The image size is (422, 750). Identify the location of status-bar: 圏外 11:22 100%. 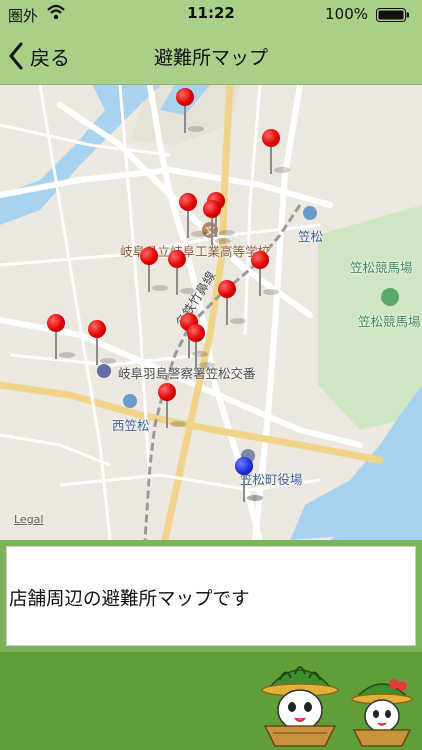
(211, 14).